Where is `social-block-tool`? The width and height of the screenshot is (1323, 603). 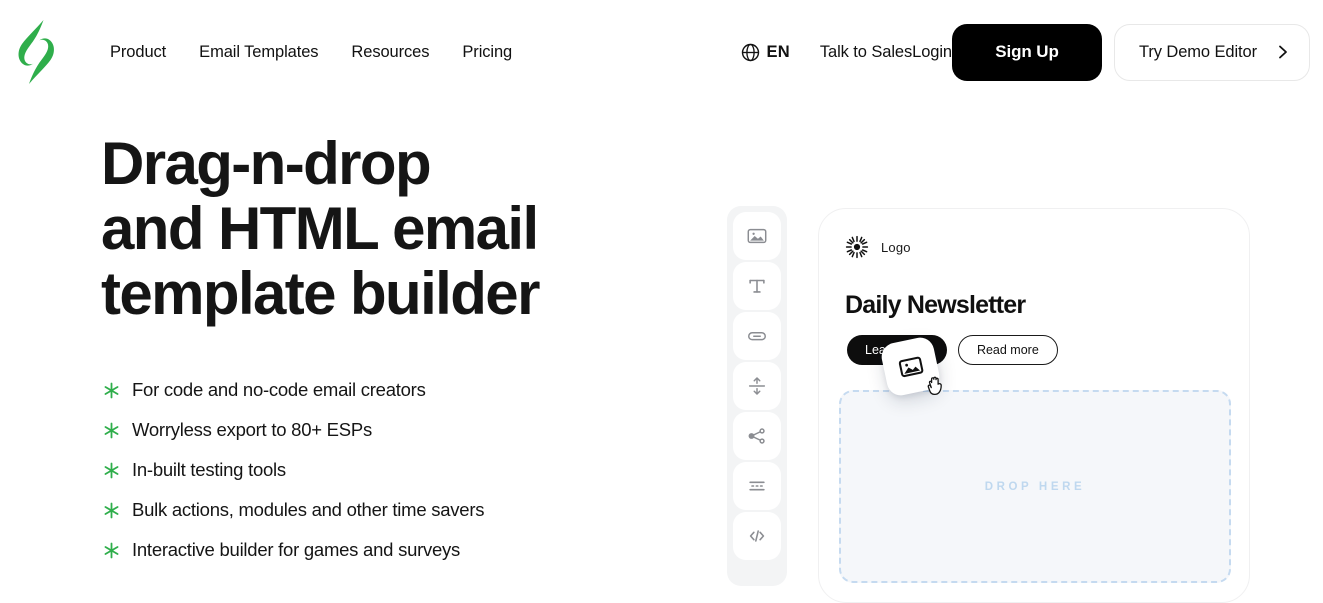
social-block-tool is located at coordinates (757, 436).